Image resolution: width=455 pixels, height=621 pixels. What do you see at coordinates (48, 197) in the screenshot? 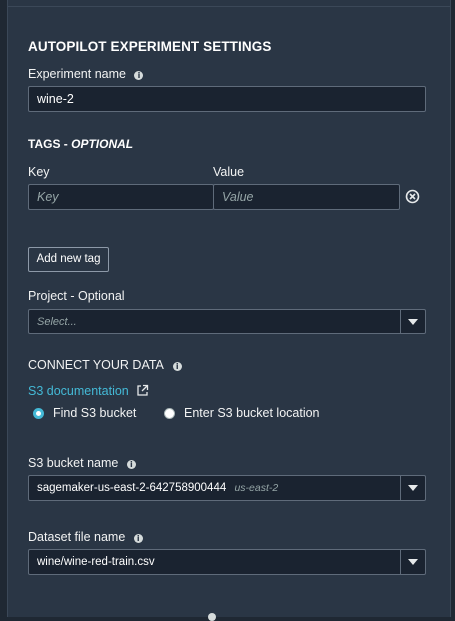
I see `tag-key-placeholder: Key` at bounding box center [48, 197].